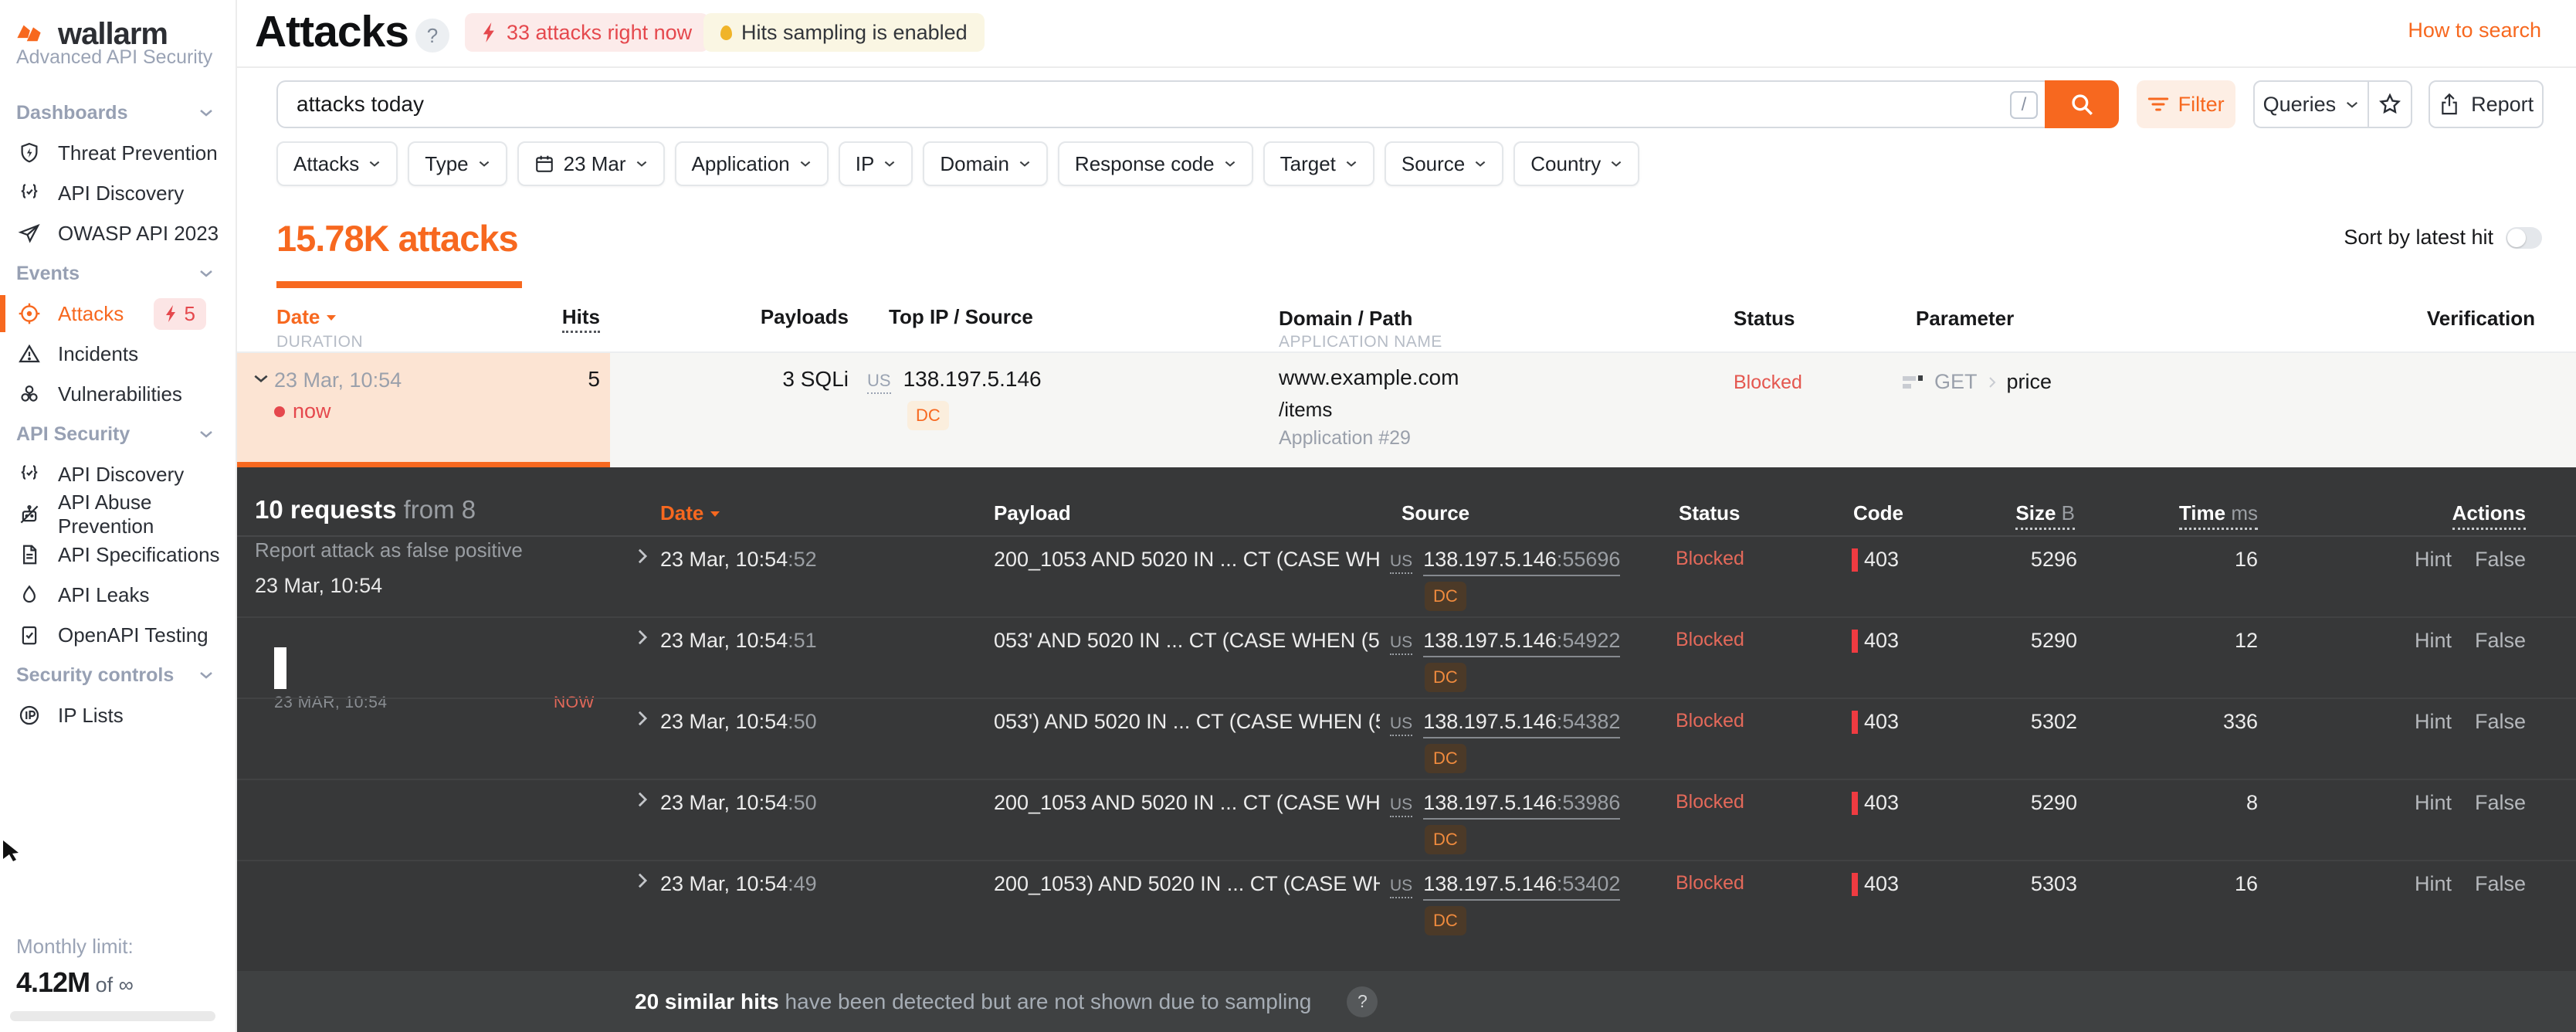 This screenshot has height=1032, width=2576. What do you see at coordinates (875, 163) in the screenshot?
I see `filter-chip-ip: IP` at bounding box center [875, 163].